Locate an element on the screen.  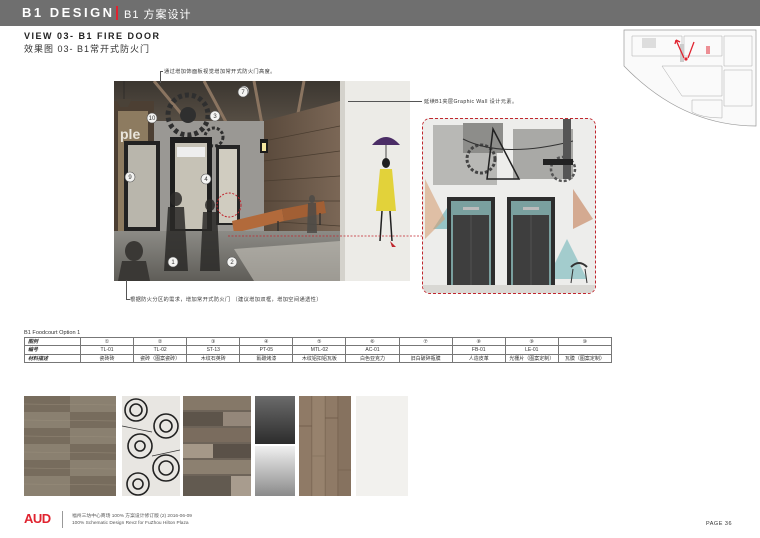
swatch-white-panel is located at coordinates (382, 446).